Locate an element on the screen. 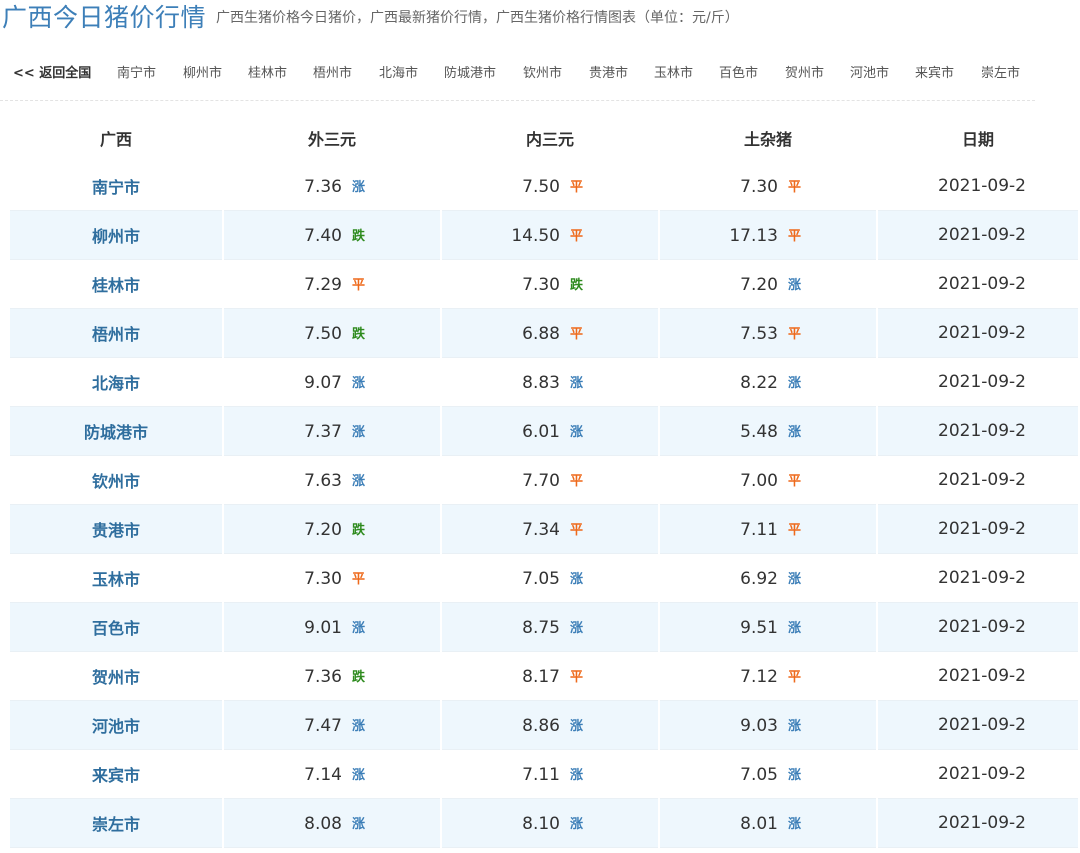 The width and height of the screenshot is (1080, 853). price-group: 7.11 平 is located at coordinates (759, 529).